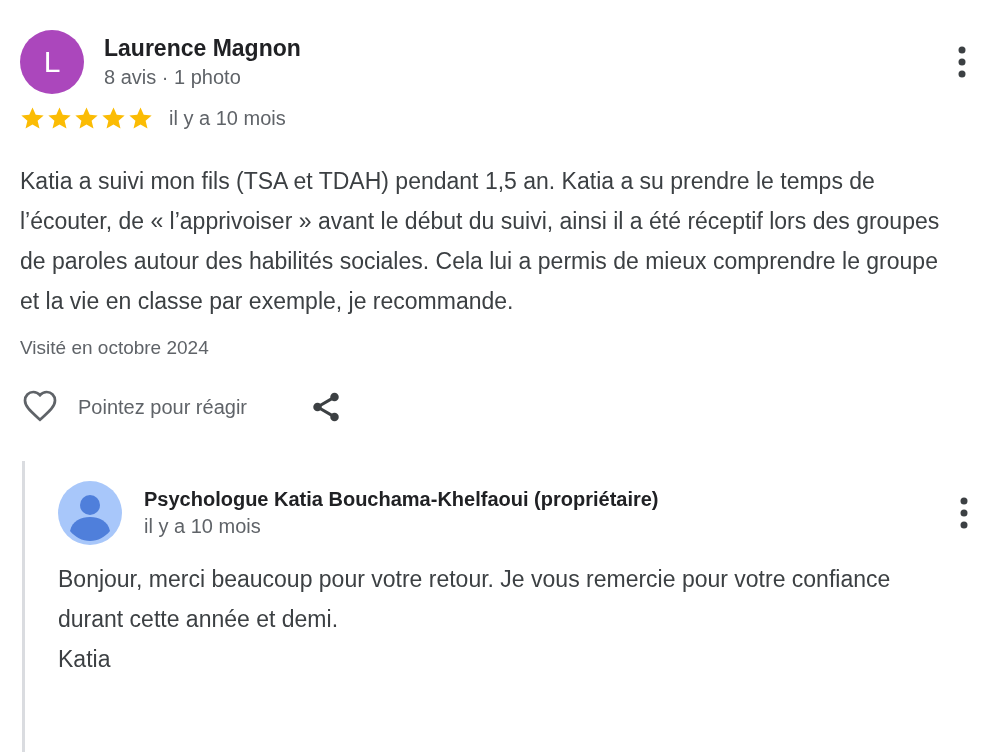 Image resolution: width=1002 pixels, height=752 pixels. What do you see at coordinates (475, 619) in the screenshot?
I see `reply-text: Bonjour, merci beaucoup pour votre retour. Je vous remercie pour votre confiance durant cette année et demi. Katia` at bounding box center [475, 619].